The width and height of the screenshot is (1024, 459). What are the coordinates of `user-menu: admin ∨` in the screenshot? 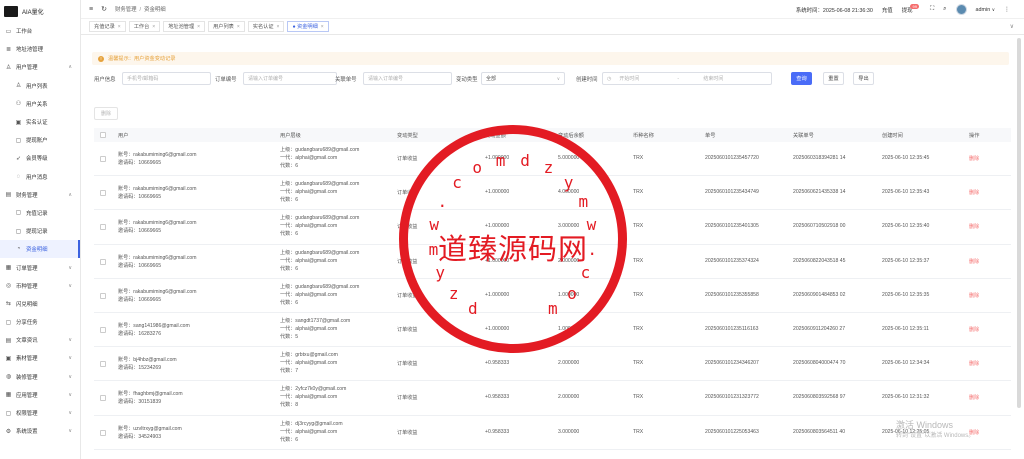 It's located at (985, 10).